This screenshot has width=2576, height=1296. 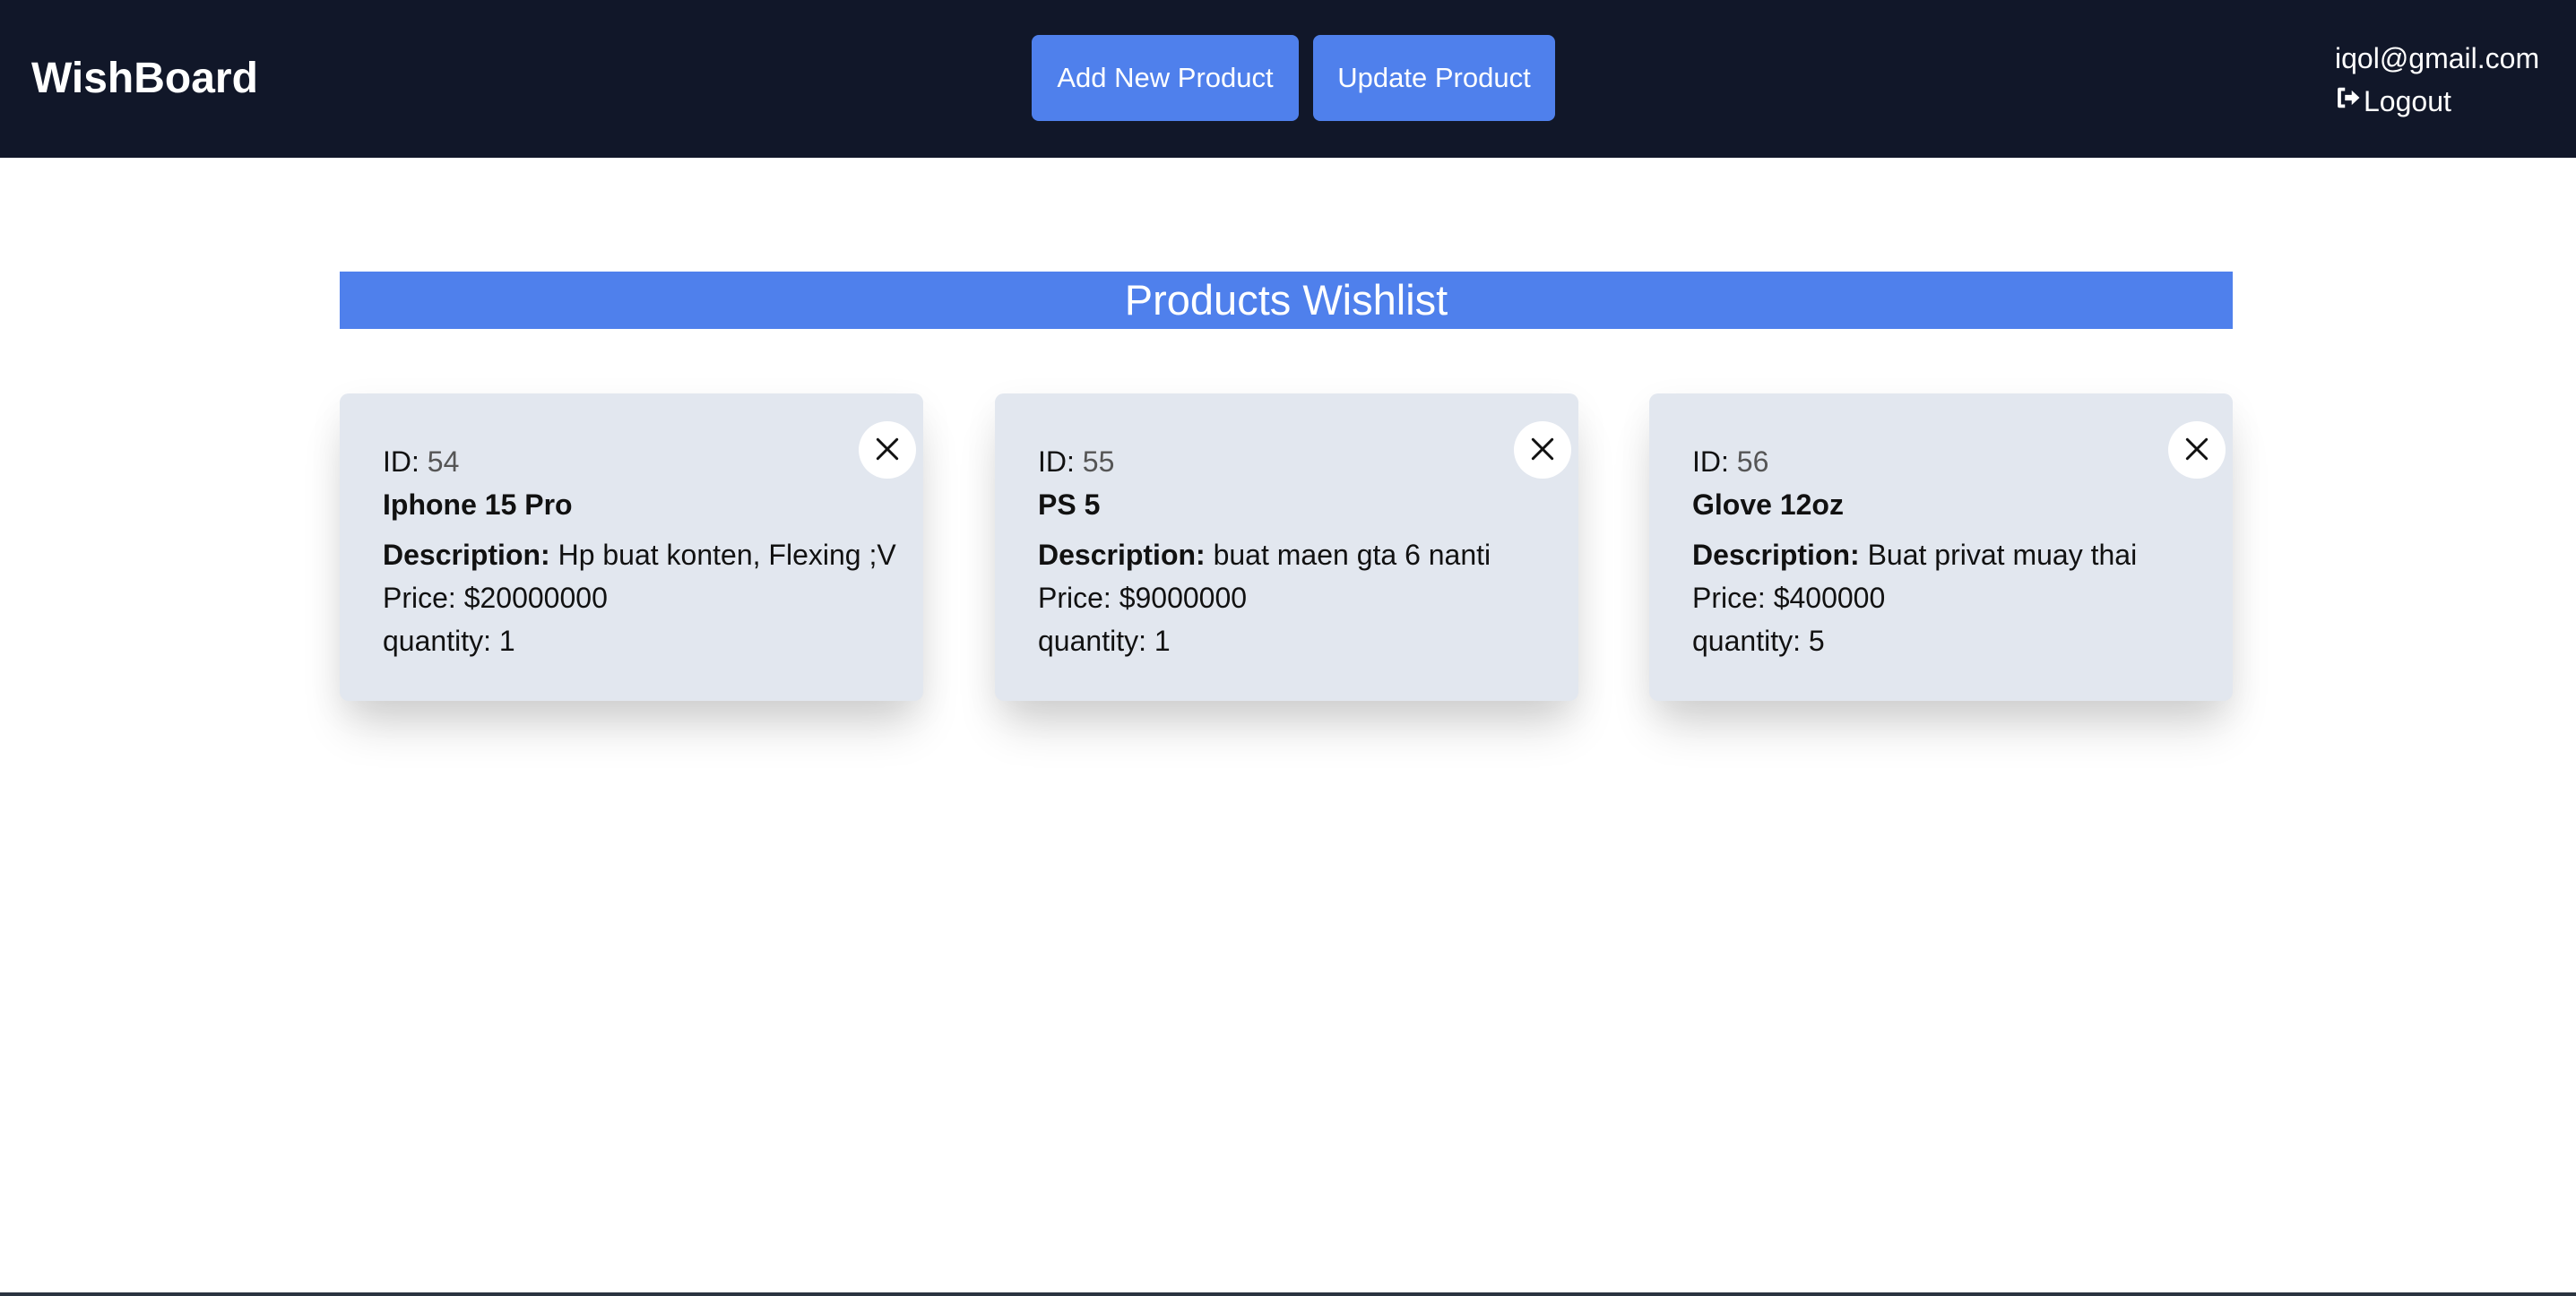 What do you see at coordinates (1183, 598) in the screenshot?
I see `price-value: $9000000` at bounding box center [1183, 598].